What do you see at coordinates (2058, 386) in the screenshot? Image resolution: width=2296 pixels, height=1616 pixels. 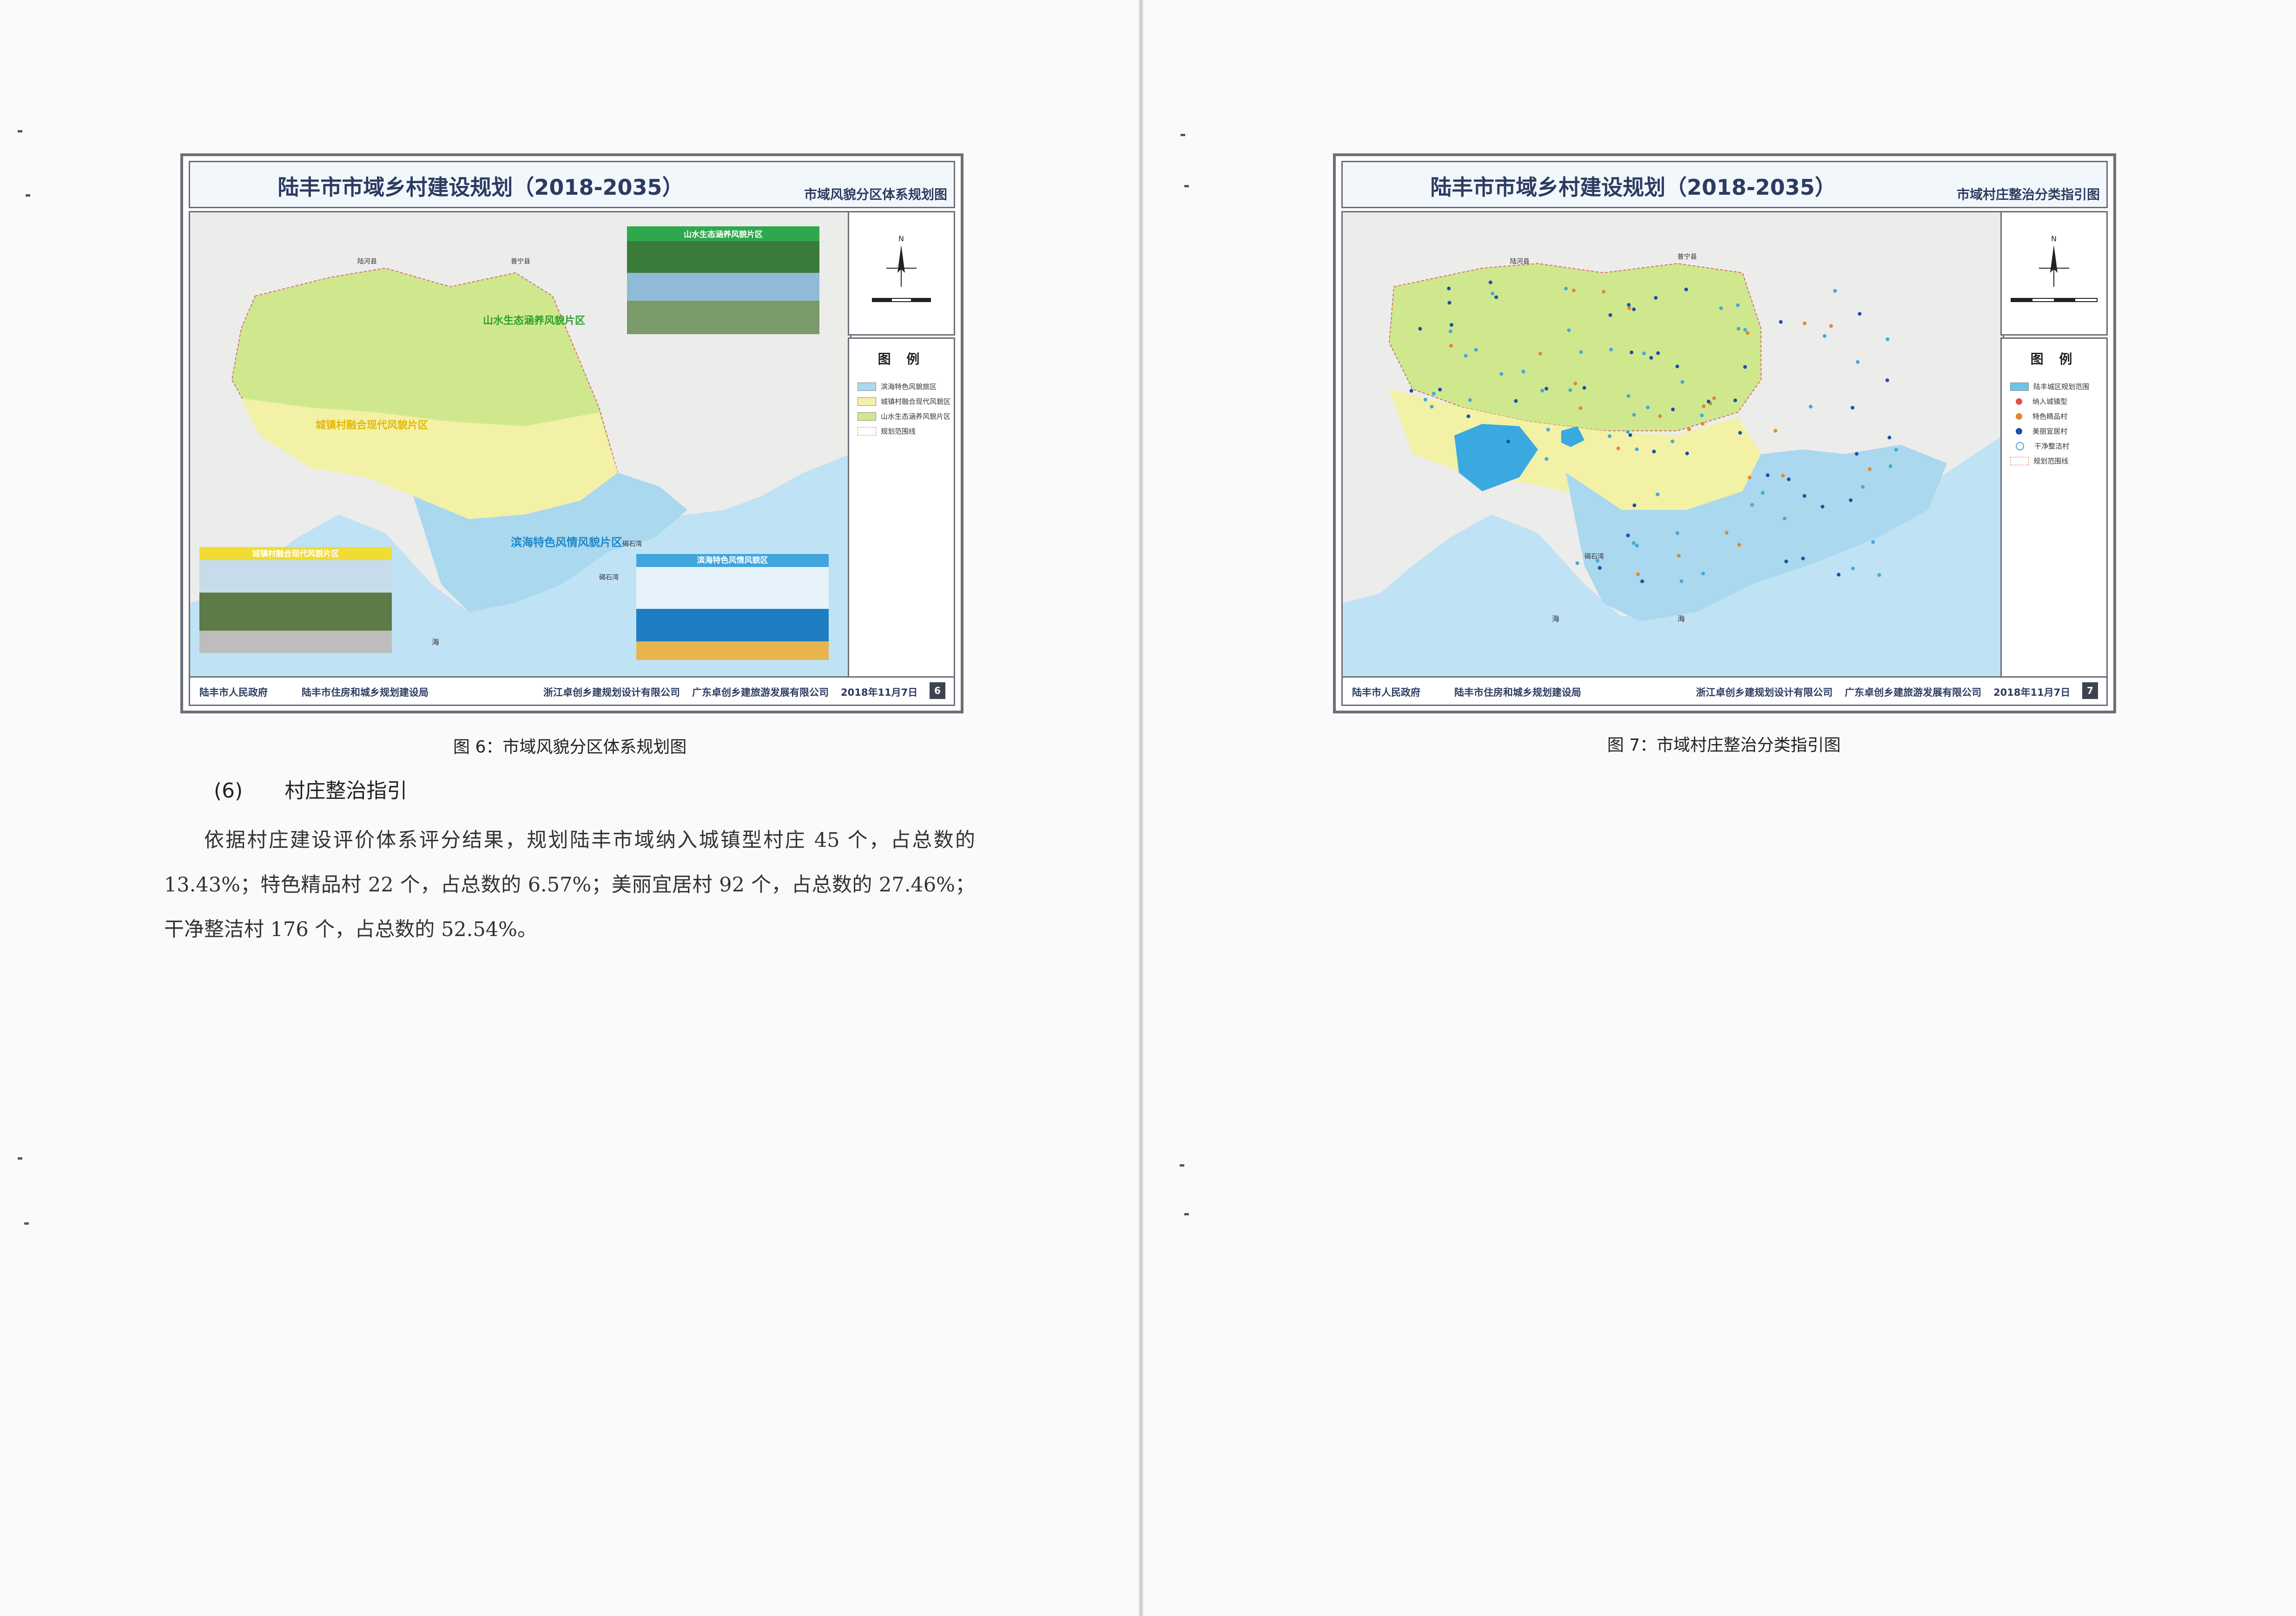 I see `legend-item: 陆丰城区规划范围` at bounding box center [2058, 386].